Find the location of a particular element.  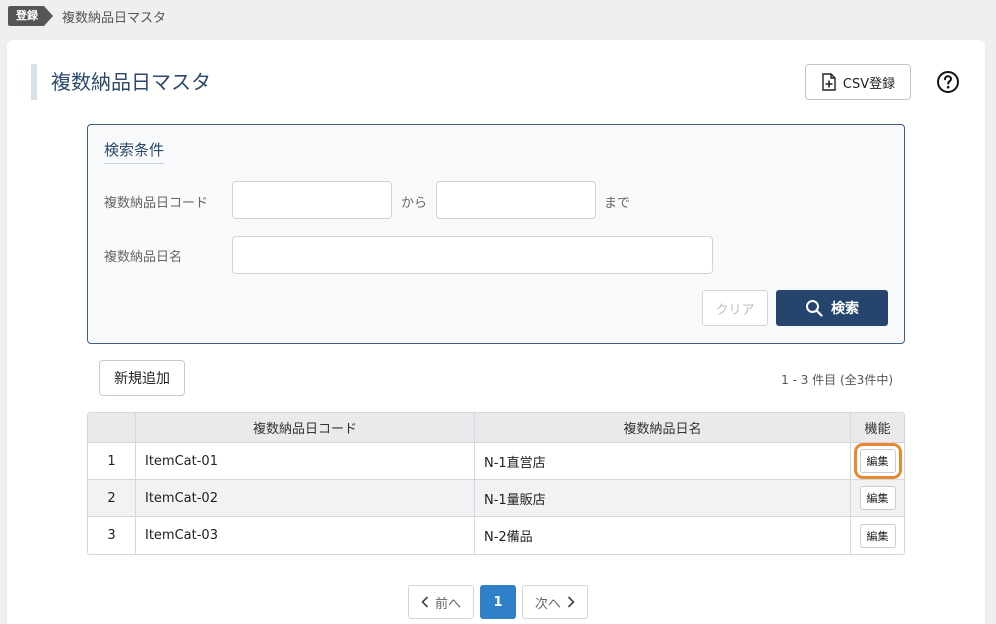

table-header: 複数納品日コード 複数納品日名 機能 is located at coordinates (496, 428).